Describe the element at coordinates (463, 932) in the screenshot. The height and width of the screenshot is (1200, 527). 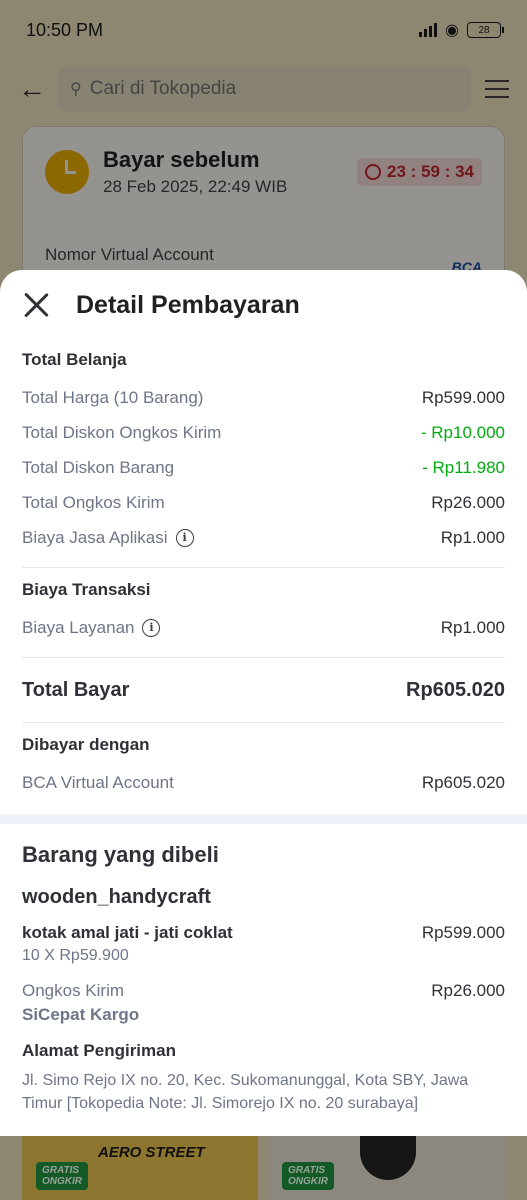
I see `product-price: Rp599.000` at that location.